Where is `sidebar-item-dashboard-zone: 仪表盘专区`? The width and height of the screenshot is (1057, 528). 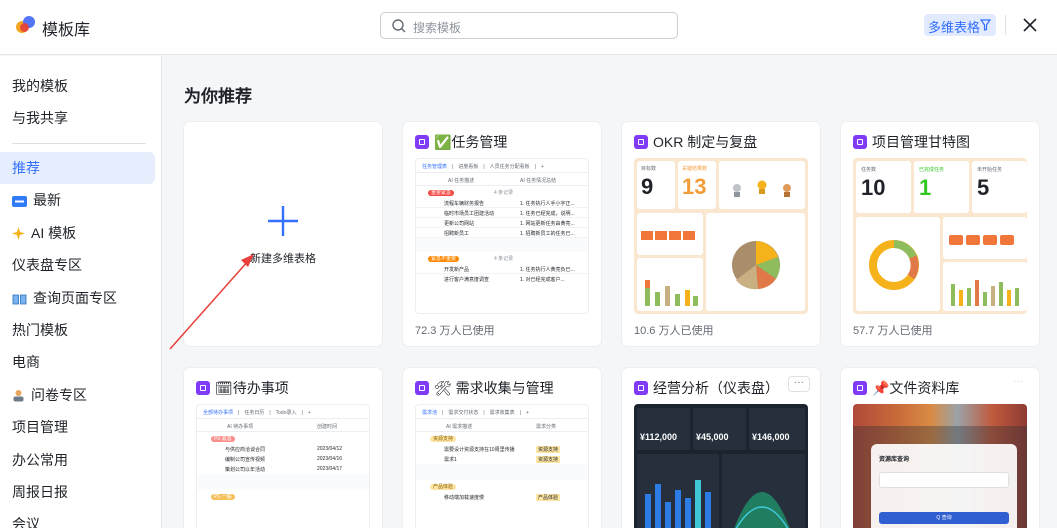 sidebar-item-dashboard-zone: 仪表盘专区 is located at coordinates (77, 265).